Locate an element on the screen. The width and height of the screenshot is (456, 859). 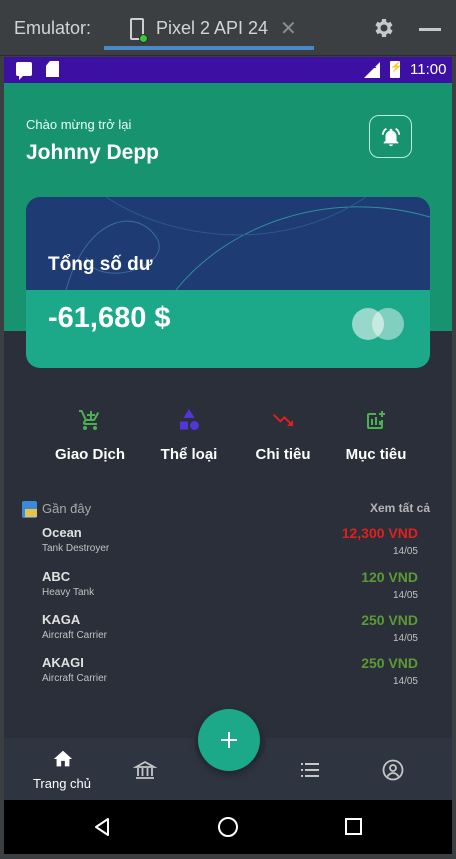
notification-button is located at coordinates (390, 136).